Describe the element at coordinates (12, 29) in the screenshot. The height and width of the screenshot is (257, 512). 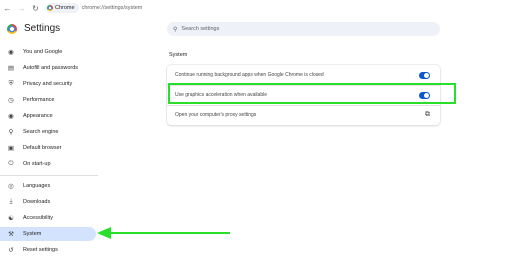
I see `chrome-logo-icon` at that location.